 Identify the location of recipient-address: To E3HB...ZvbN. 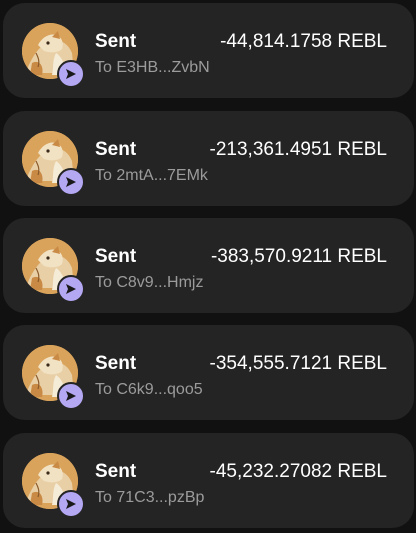
(152, 67).